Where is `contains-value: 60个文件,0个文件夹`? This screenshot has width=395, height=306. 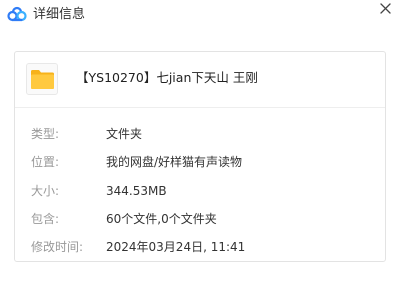 contains-value: 60个文件,0个文件夹 is located at coordinates (161, 219).